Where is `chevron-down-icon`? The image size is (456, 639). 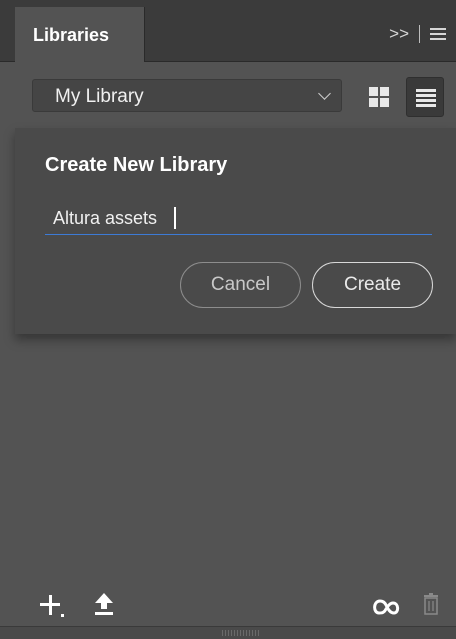
chevron-down-icon is located at coordinates (324, 93).